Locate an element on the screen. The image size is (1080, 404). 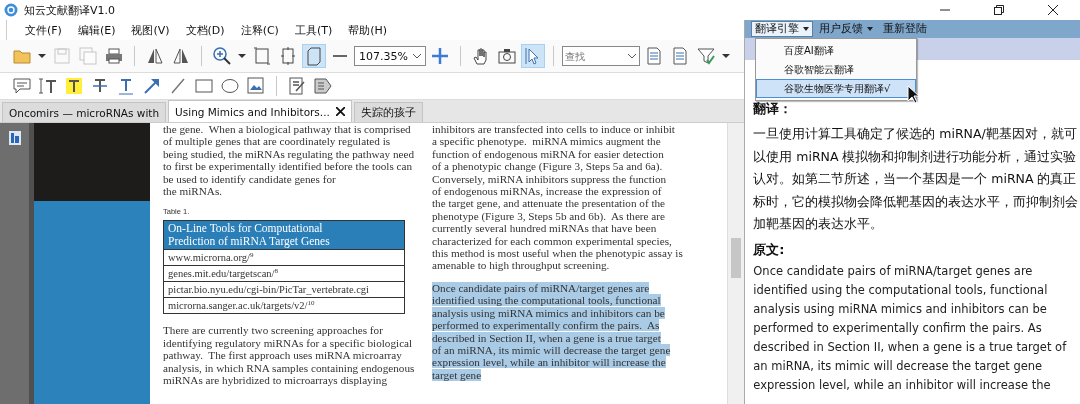
panel-menu-button: 重新登陆 is located at coordinates (905, 29).